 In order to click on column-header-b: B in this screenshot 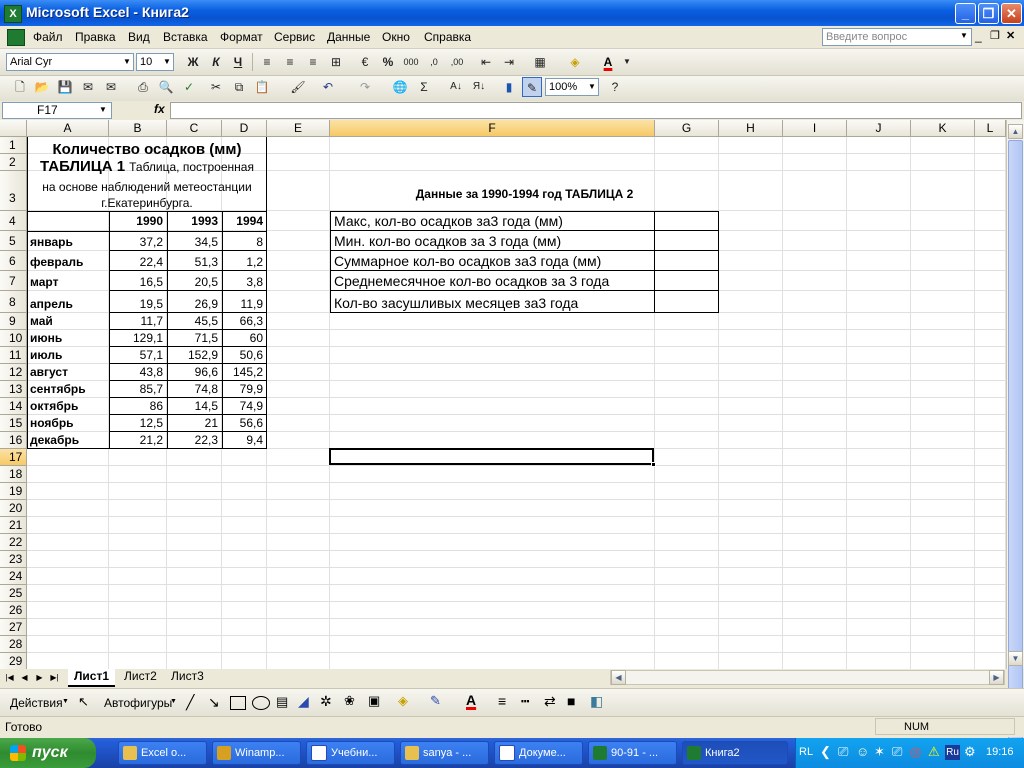, I will do `click(138, 128)`.